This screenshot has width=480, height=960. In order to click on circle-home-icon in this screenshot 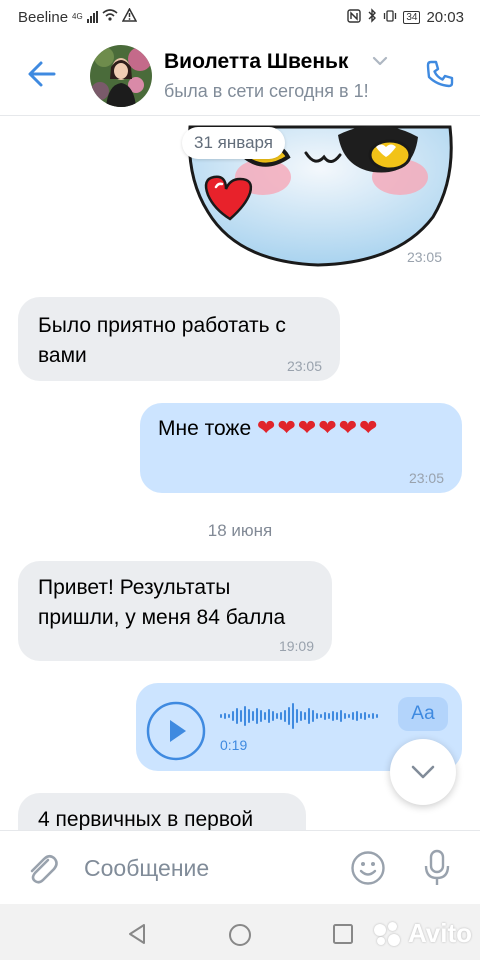, I will do `click(240, 935)`.